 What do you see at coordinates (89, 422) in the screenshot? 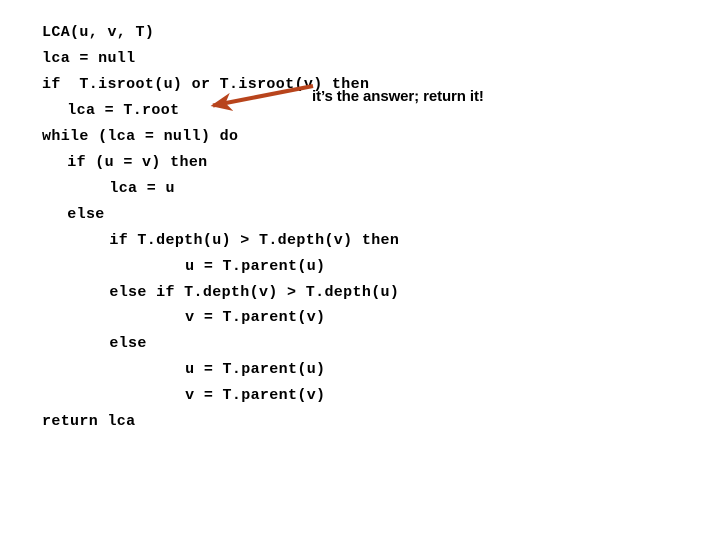
I see `code-line: return lca` at bounding box center [89, 422].